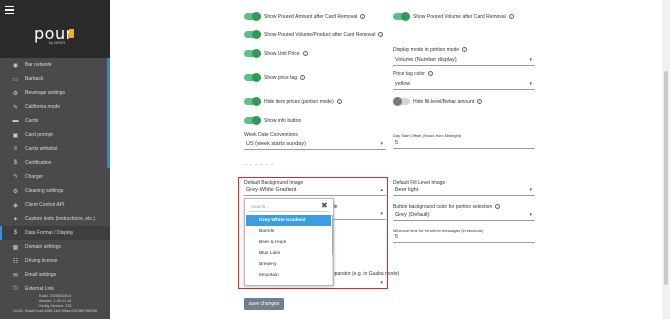  I want to click on sidebar-item-license: ☷ Driving license, so click(55, 261).